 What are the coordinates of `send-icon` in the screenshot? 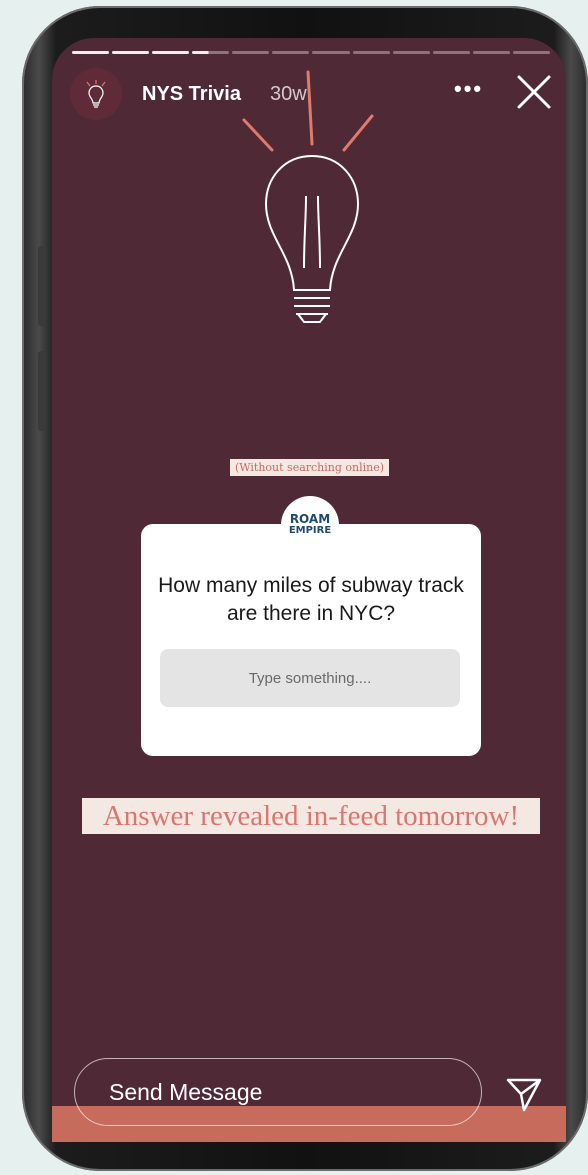 It's located at (524, 1094).